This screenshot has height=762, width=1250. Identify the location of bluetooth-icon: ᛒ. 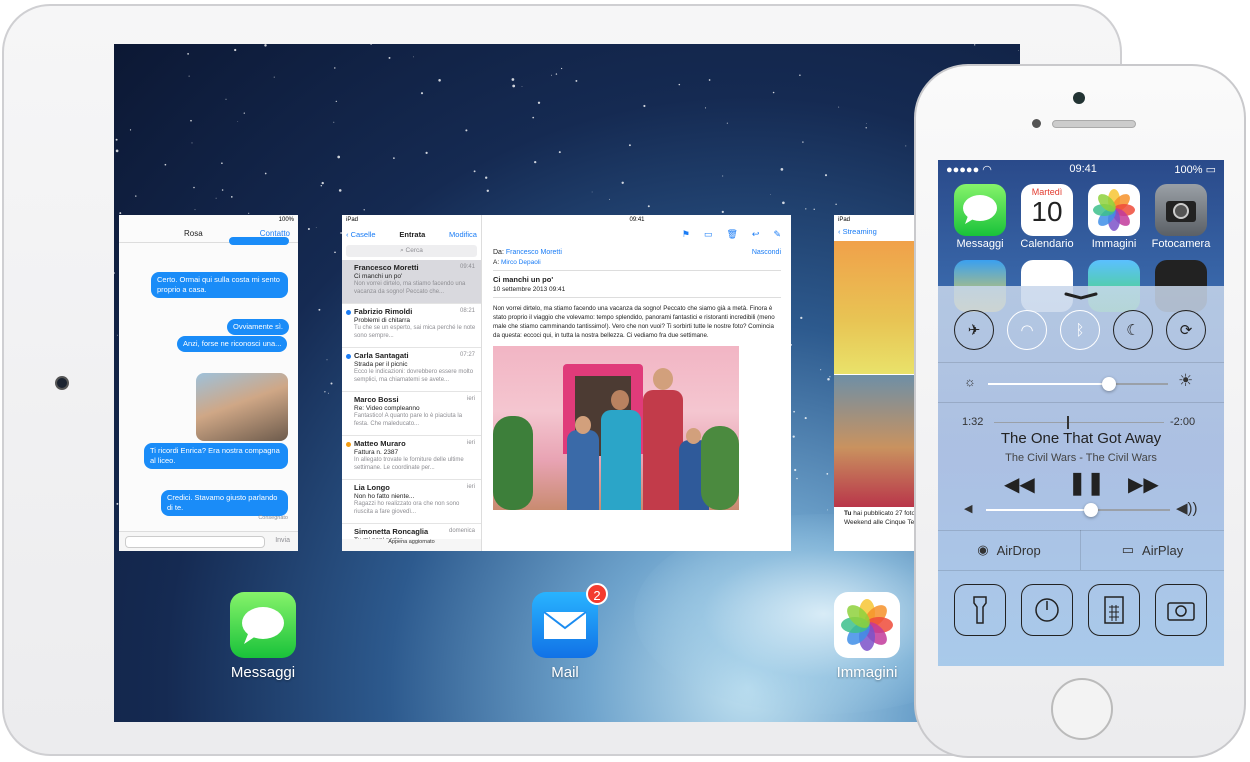
(1080, 330).